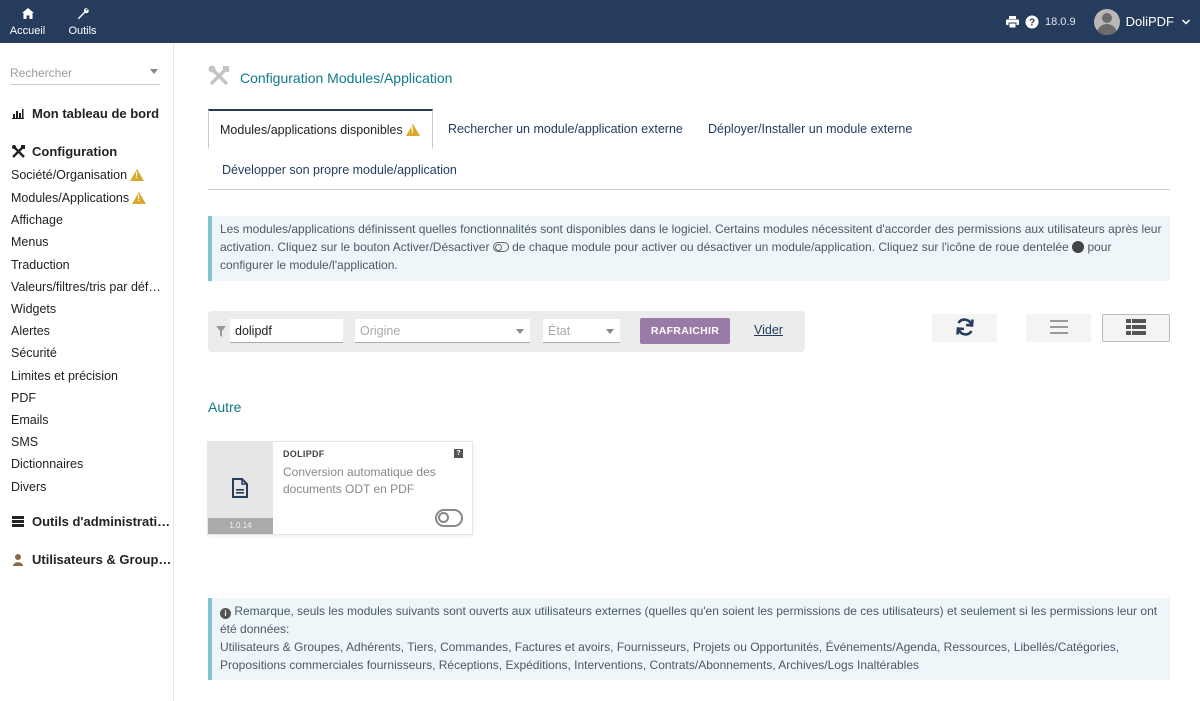 This screenshot has height=701, width=1200. What do you see at coordinates (768, 330) in the screenshot?
I see `clear-filters-link: Vider` at bounding box center [768, 330].